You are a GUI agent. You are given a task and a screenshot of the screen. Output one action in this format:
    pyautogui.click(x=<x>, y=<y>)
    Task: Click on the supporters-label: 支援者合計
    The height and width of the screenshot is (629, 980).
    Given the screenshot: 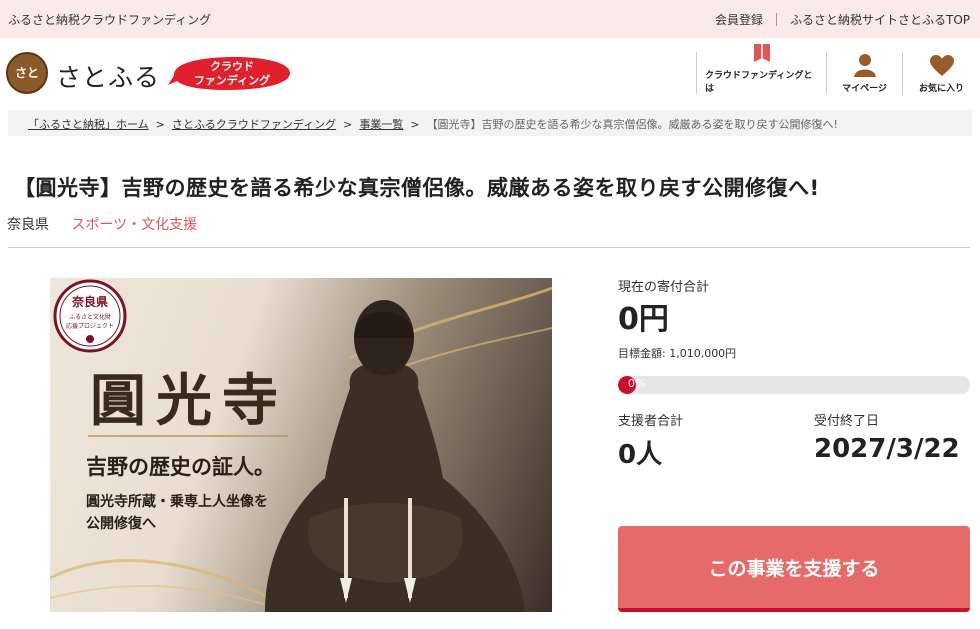 What is the action you would take?
    pyautogui.click(x=651, y=421)
    